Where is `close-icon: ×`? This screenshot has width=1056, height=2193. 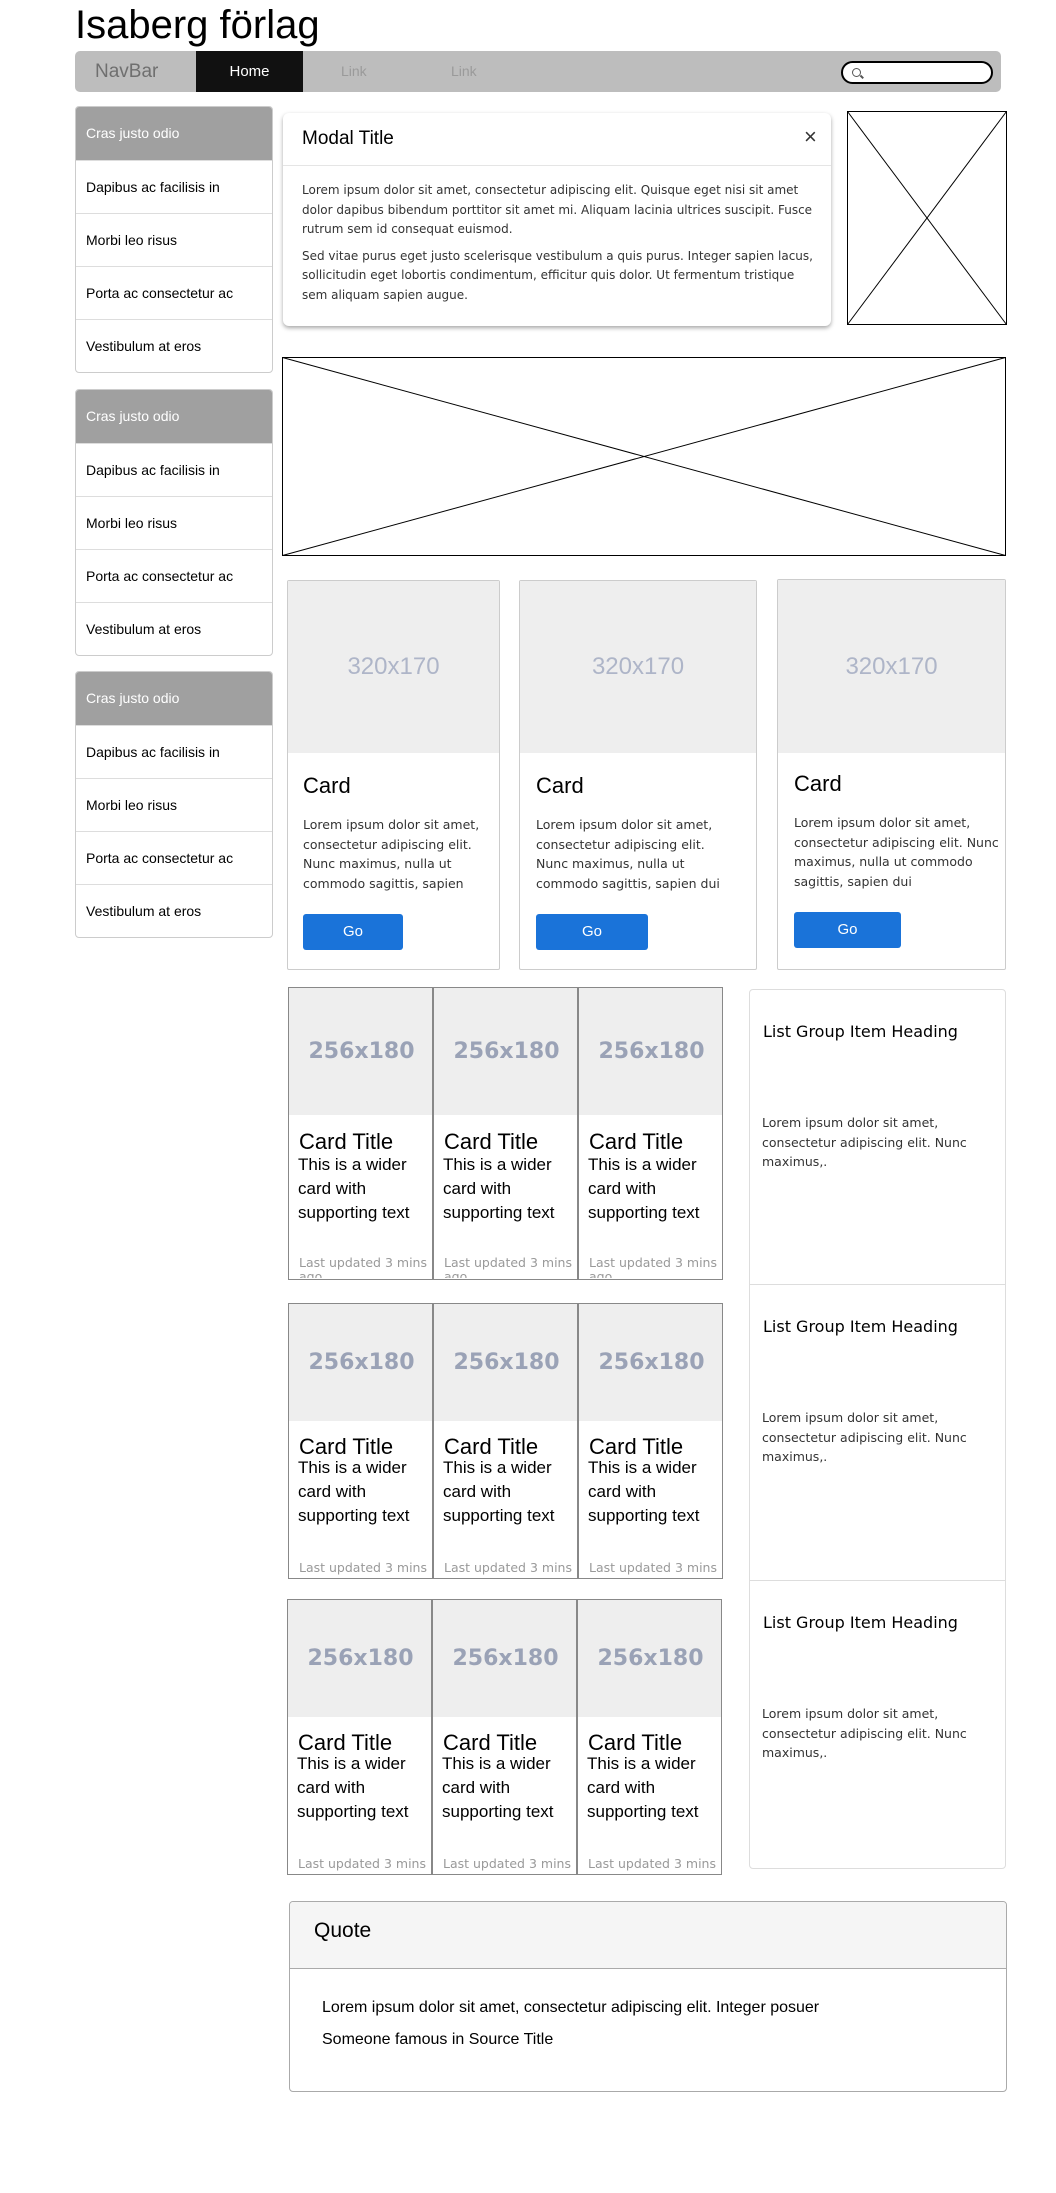
close-icon: × is located at coordinates (810, 137).